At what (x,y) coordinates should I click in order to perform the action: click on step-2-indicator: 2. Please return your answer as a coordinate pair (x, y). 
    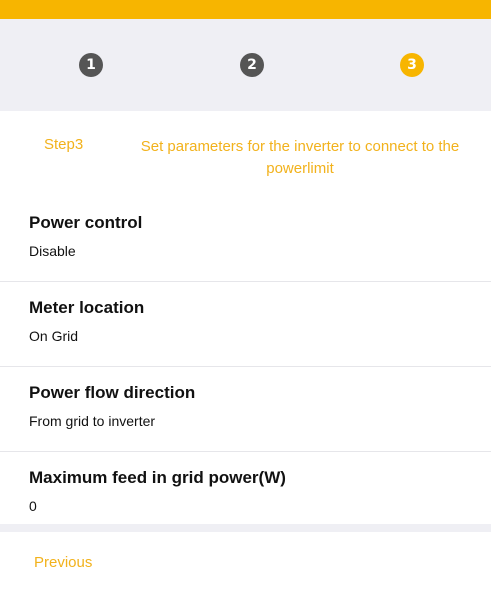
    Looking at the image, I should click on (252, 65).